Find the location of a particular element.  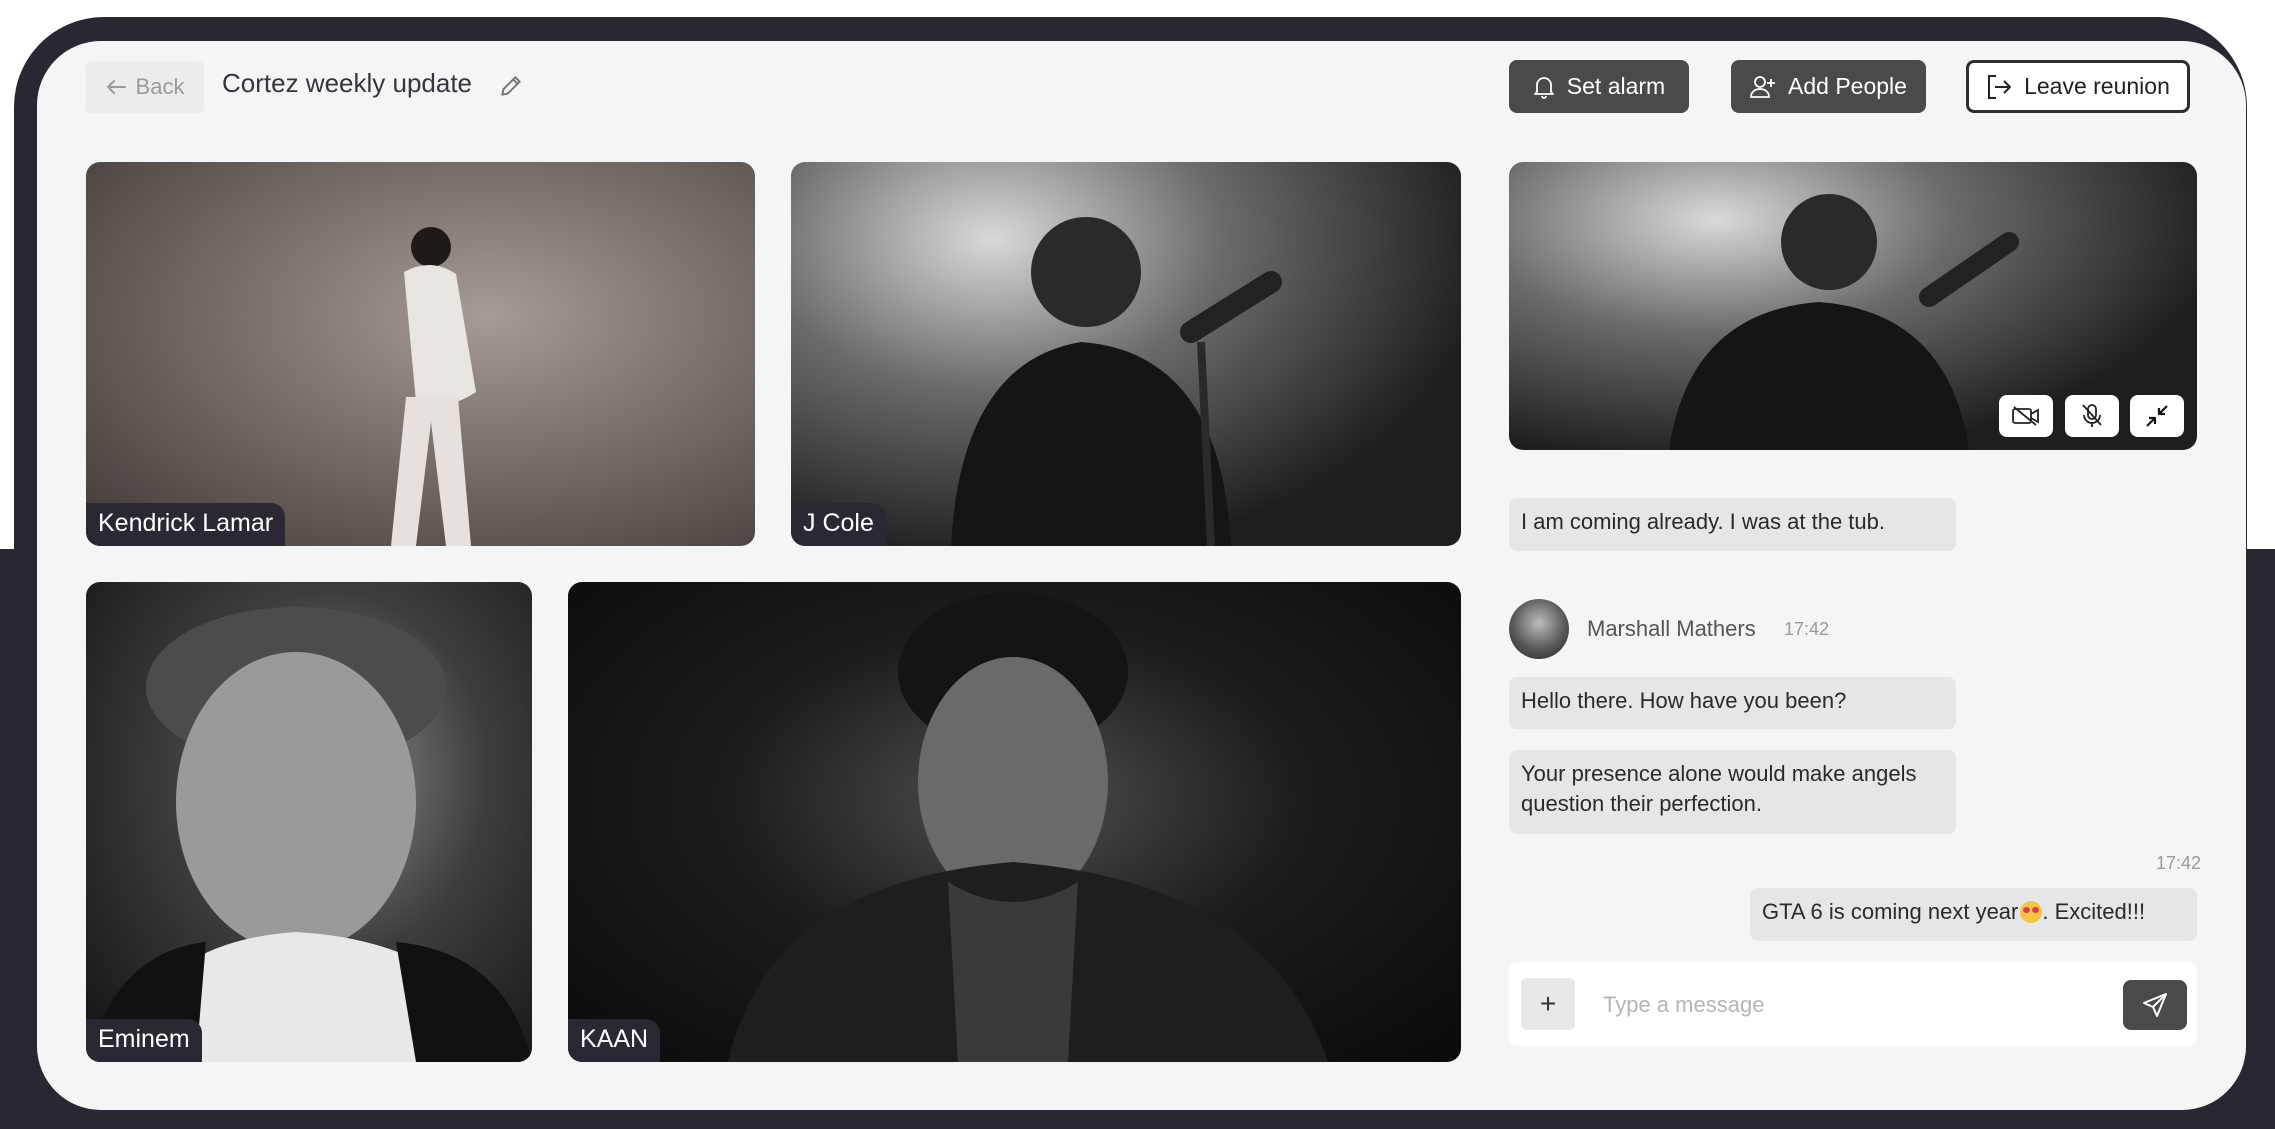

back-label: Back is located at coordinates (160, 86).